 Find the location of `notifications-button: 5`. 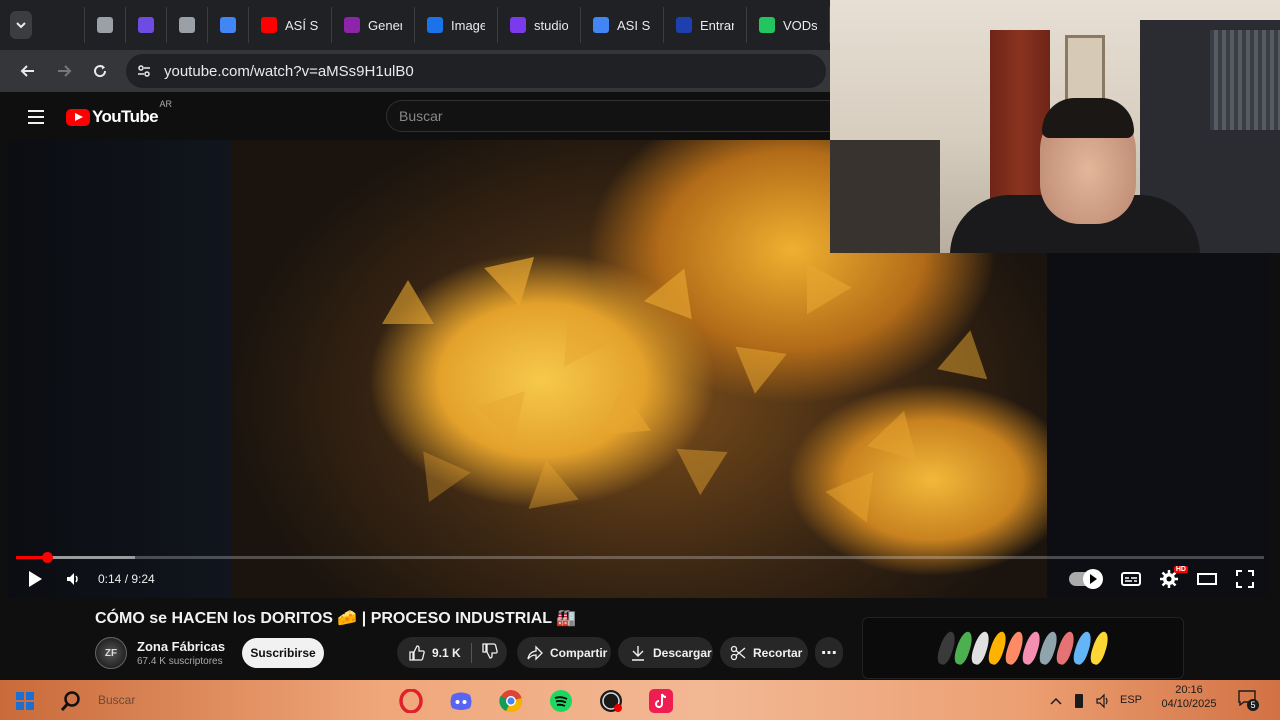

notifications-button: 5 is located at coordinates (1248, 700).